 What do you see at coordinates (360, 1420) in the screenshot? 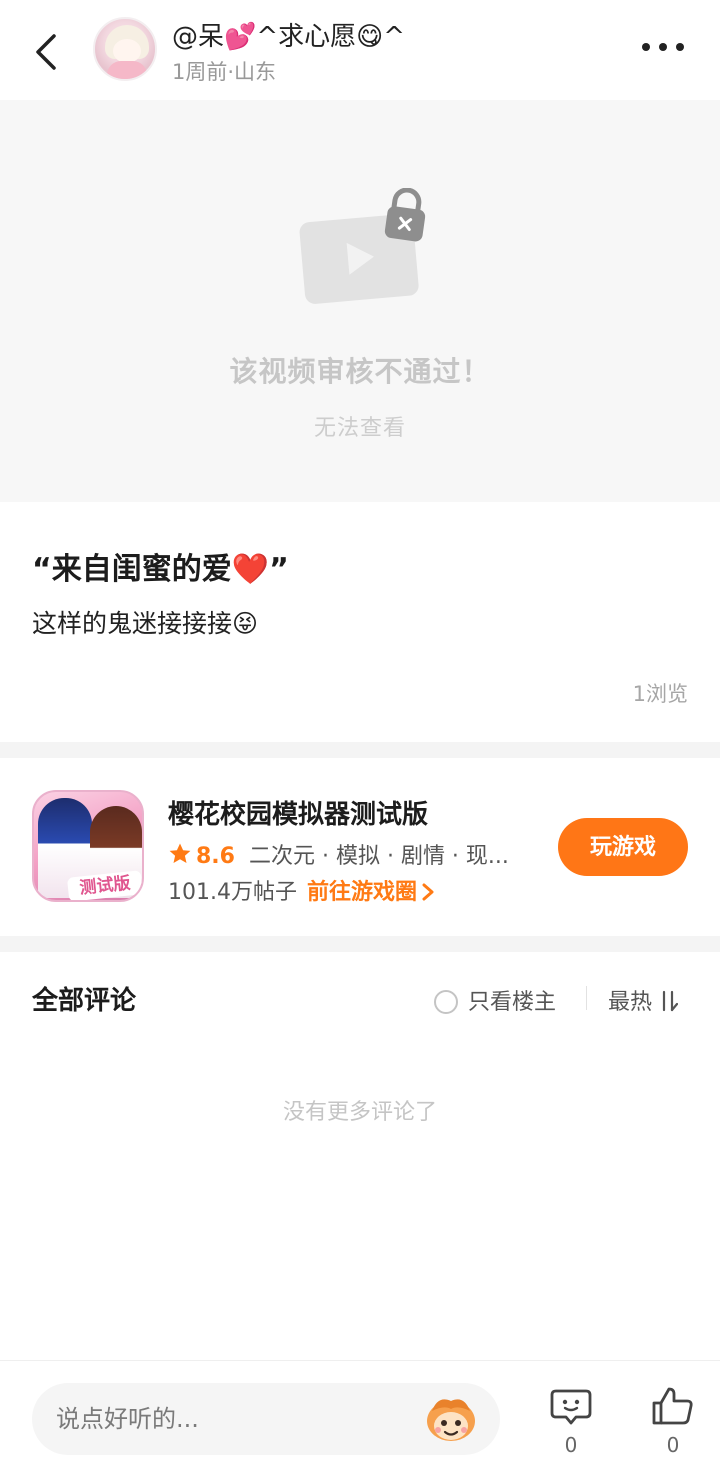
I see `bottom-bar: 0 0` at bounding box center [360, 1420].